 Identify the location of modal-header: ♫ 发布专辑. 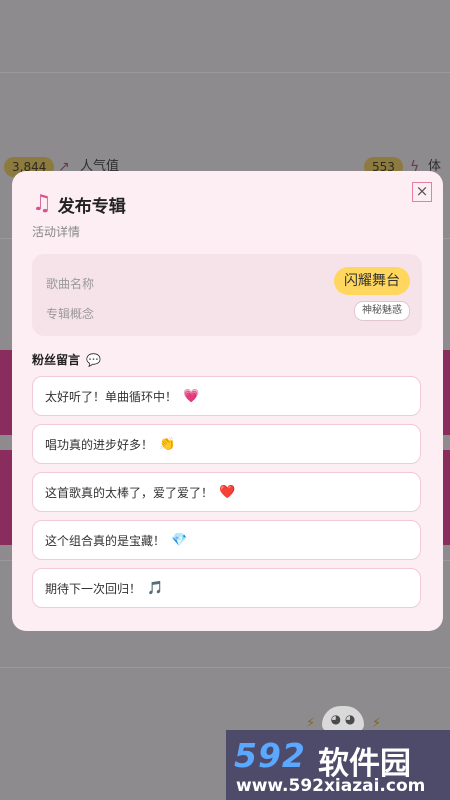
(79, 204).